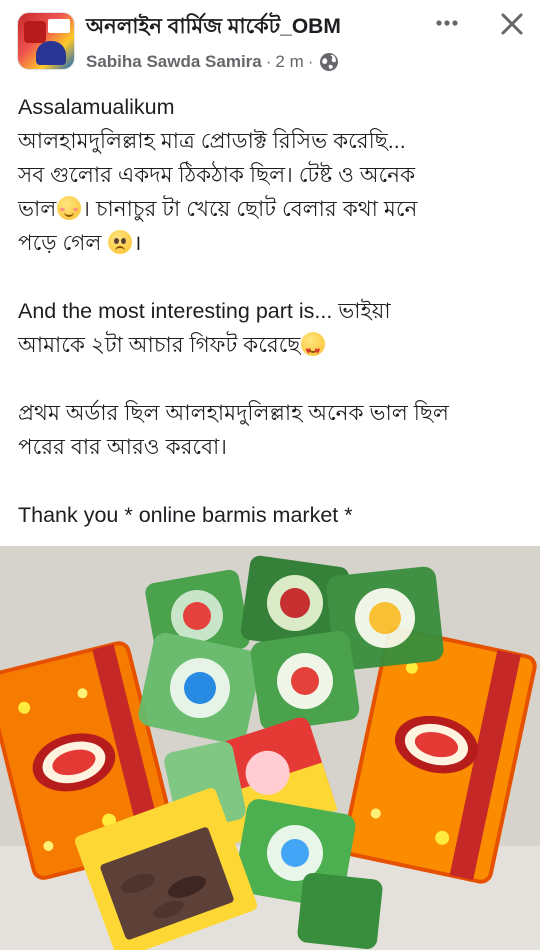 The height and width of the screenshot is (950, 540). Describe the element at coordinates (217, 175) in the screenshot. I see `post-line: সব গুলোর একদম ঠিকঠাক ছিল। টেষ্ট ও অনেক` at that location.